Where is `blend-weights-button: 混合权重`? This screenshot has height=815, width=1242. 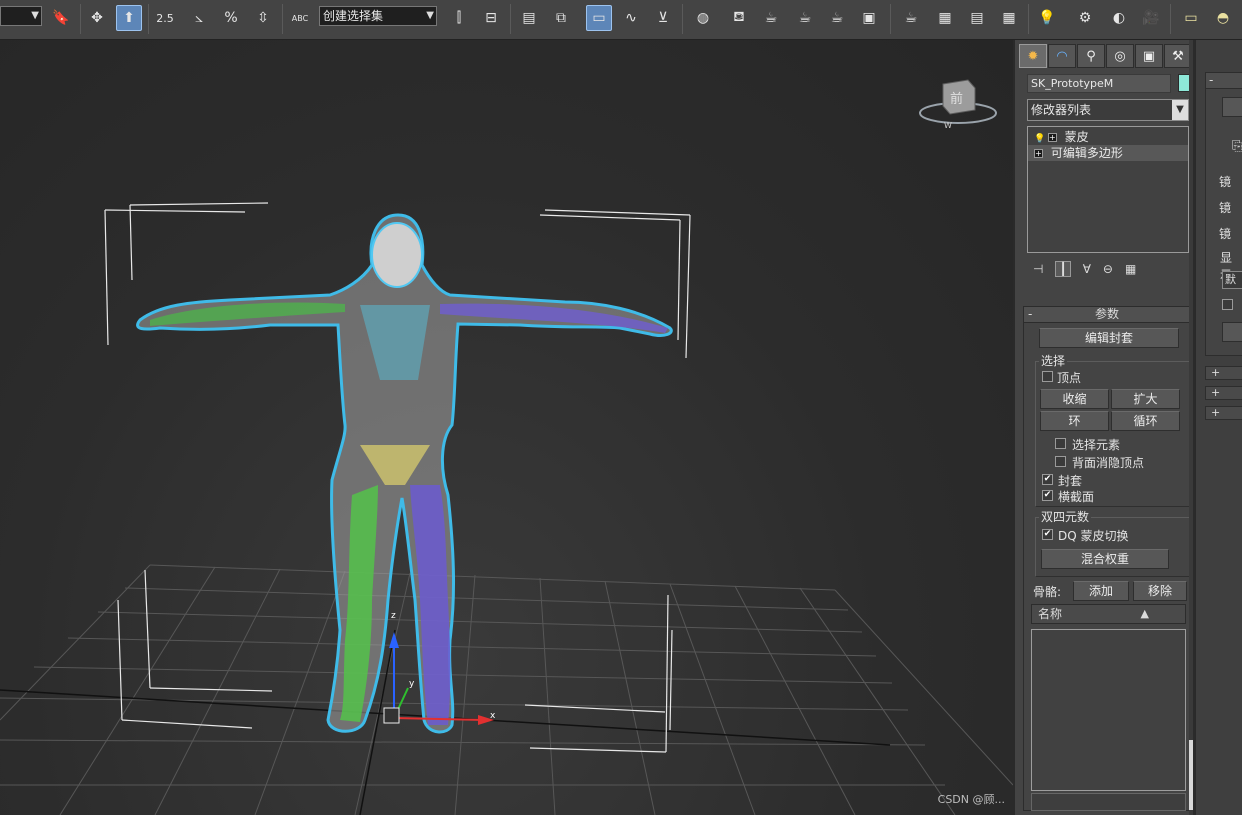 blend-weights-button: 混合权重 is located at coordinates (1105, 559).